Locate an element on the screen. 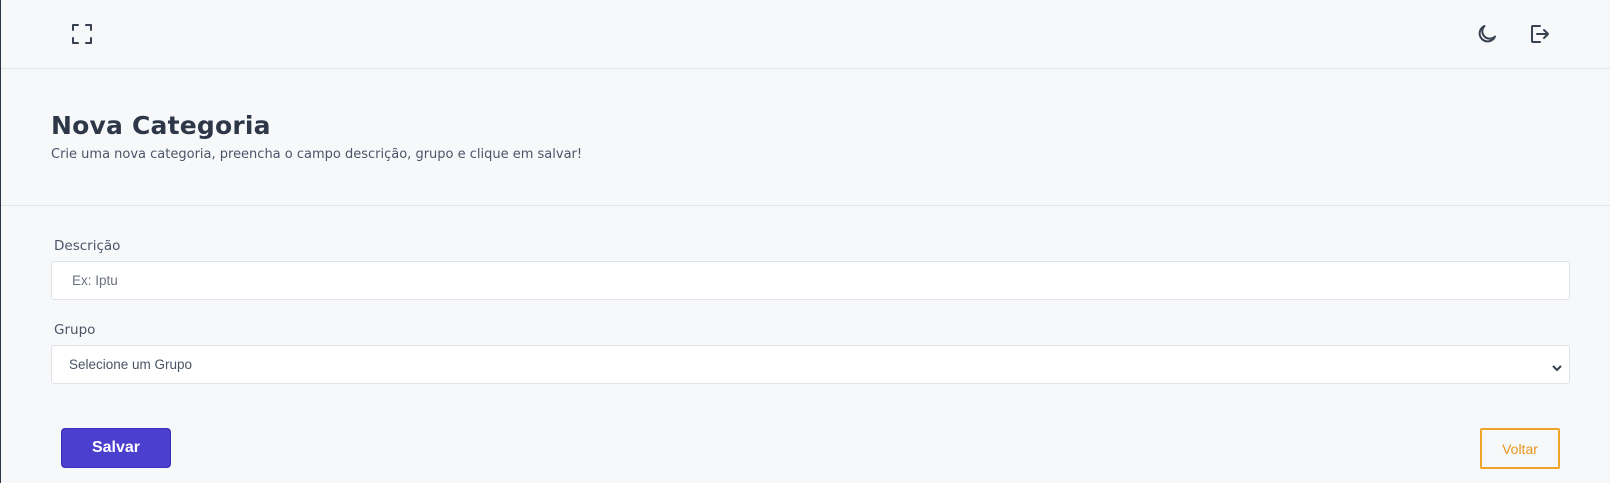  moon-icon is located at coordinates (1487, 34).